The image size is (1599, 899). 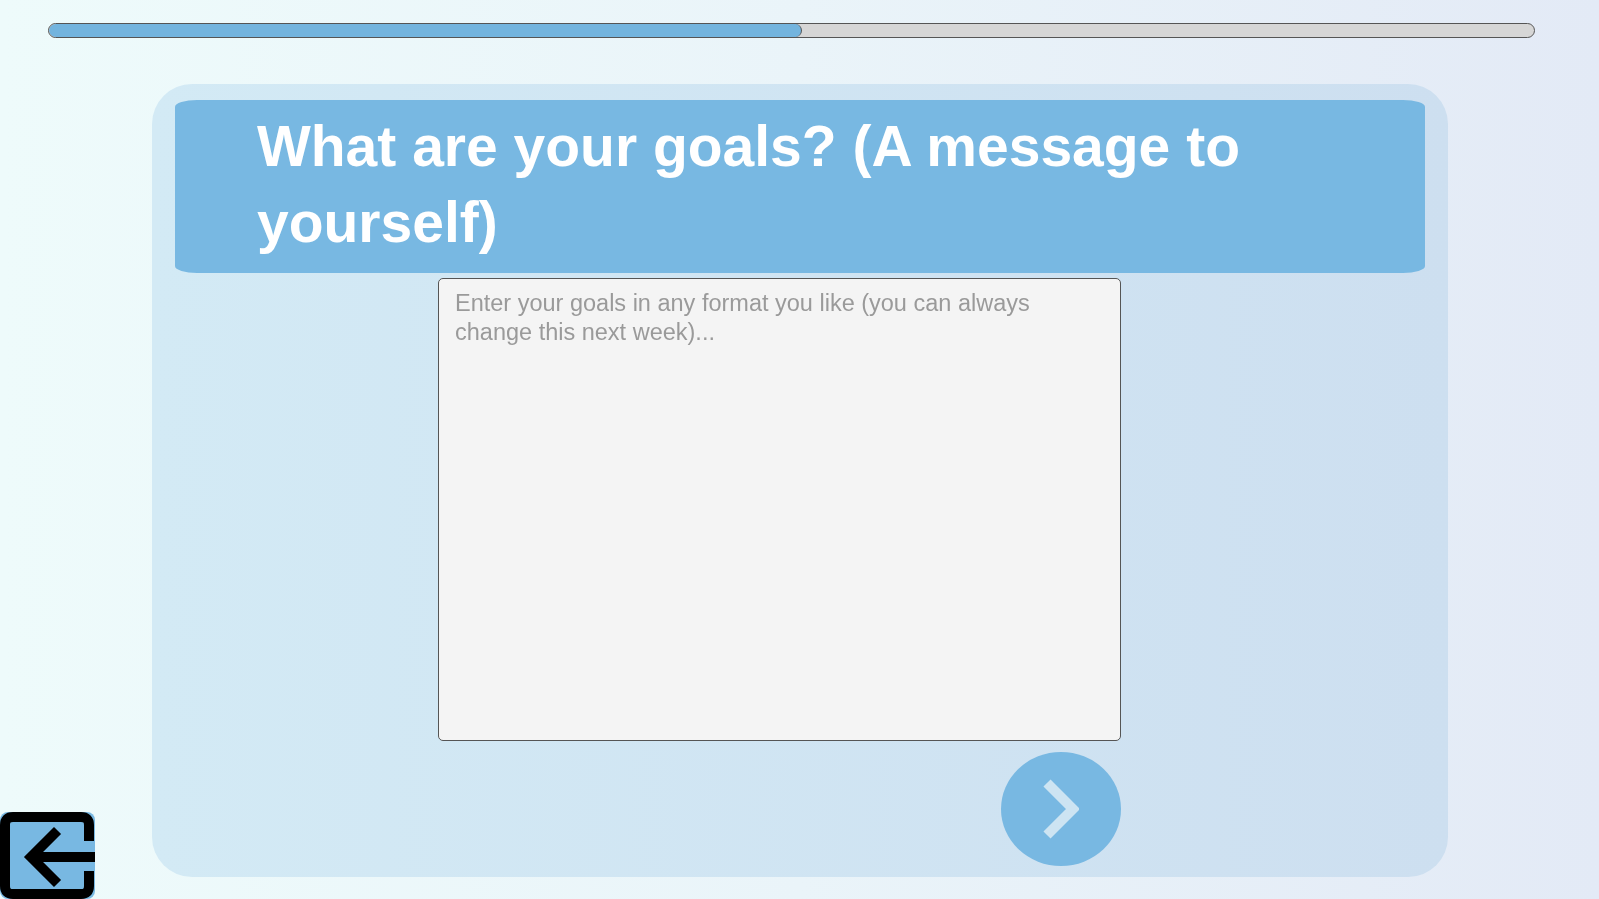 What do you see at coordinates (749, 184) in the screenshot?
I see `question-title: What are your goals? (A message to yourself)` at bounding box center [749, 184].